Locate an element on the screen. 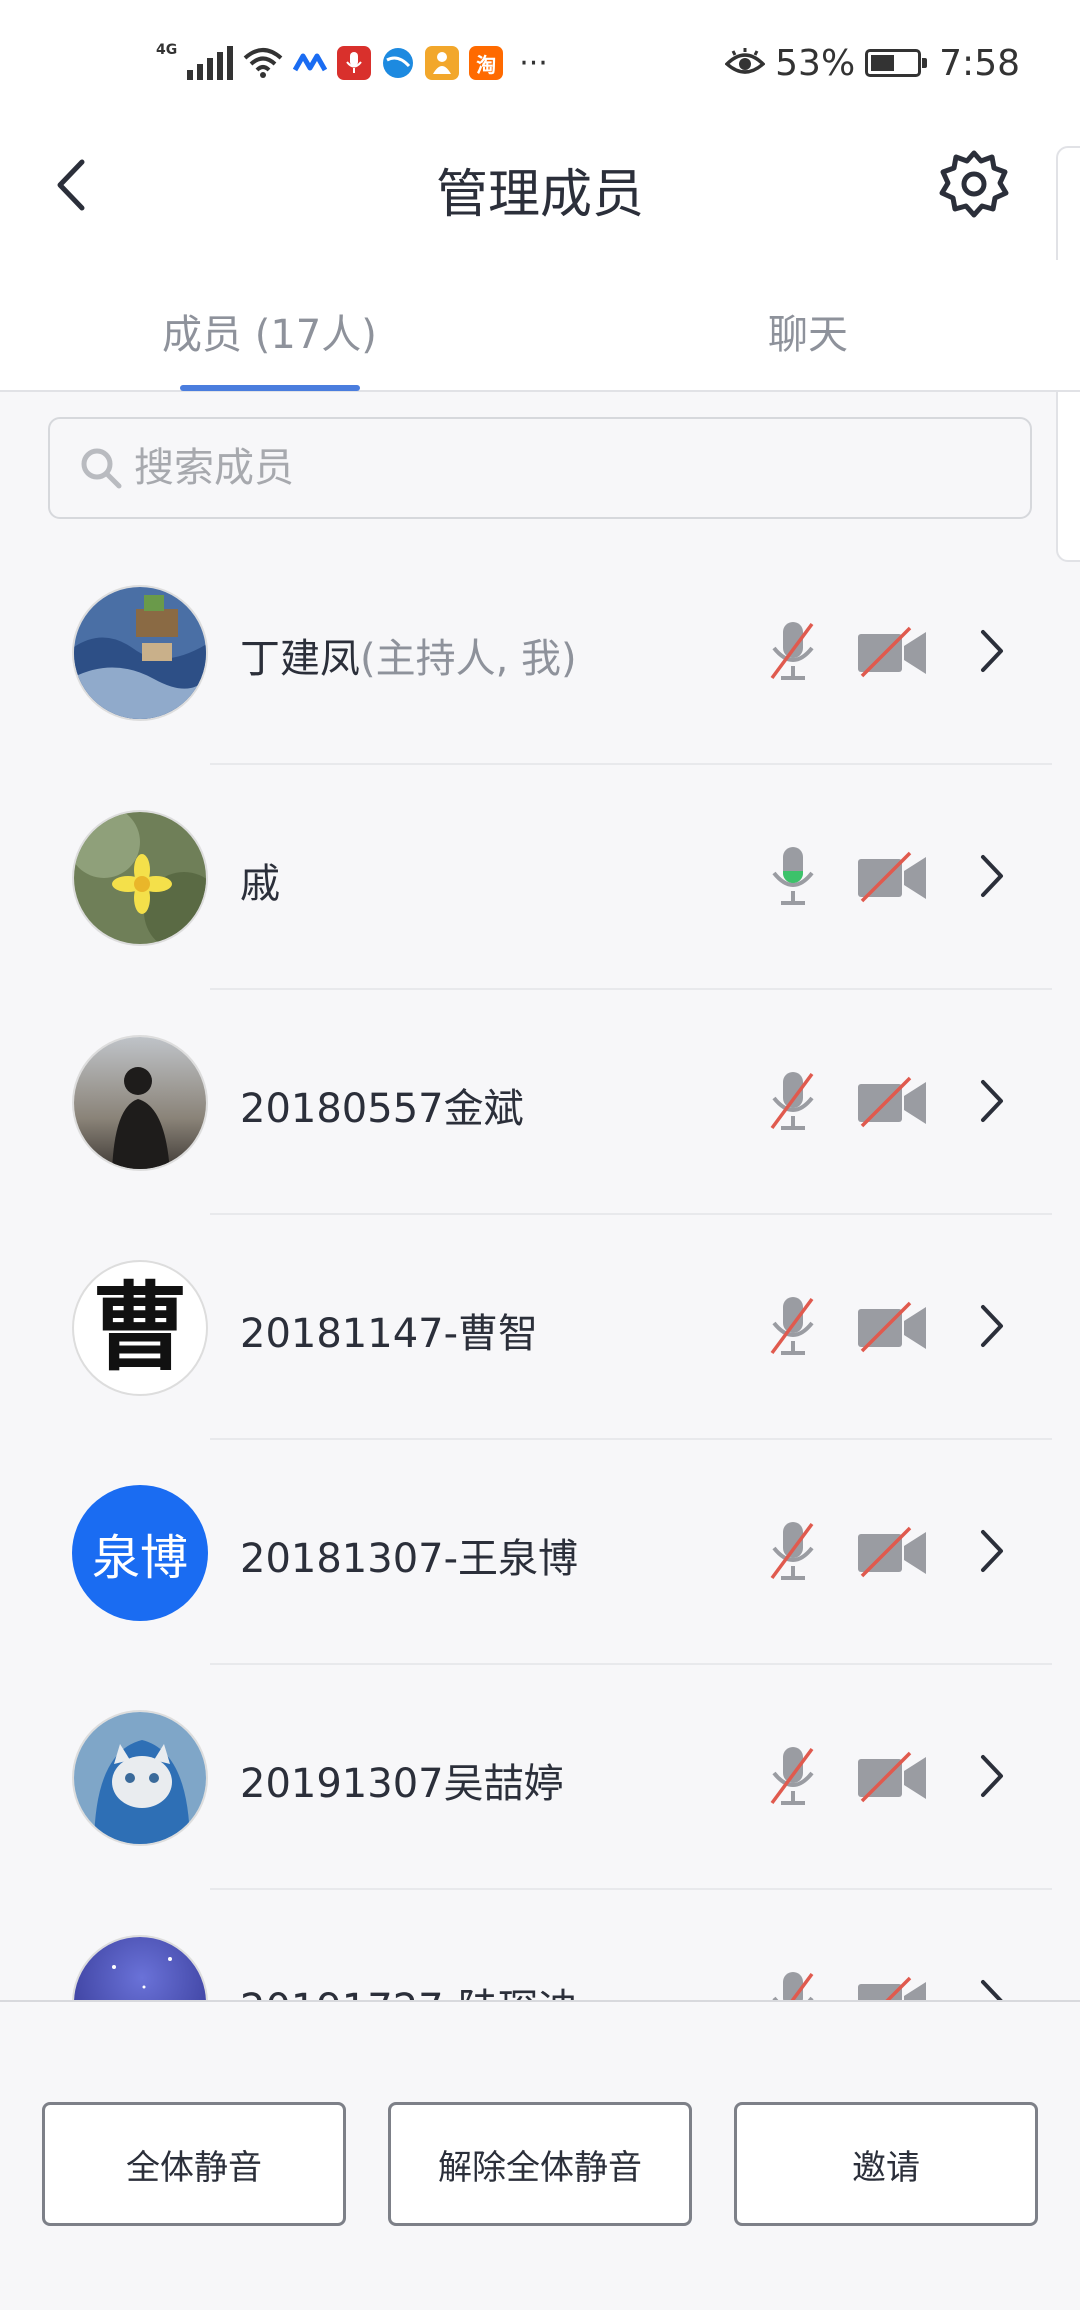 This screenshot has width=1080, height=2310. kids-app-icon is located at coordinates (442, 63).